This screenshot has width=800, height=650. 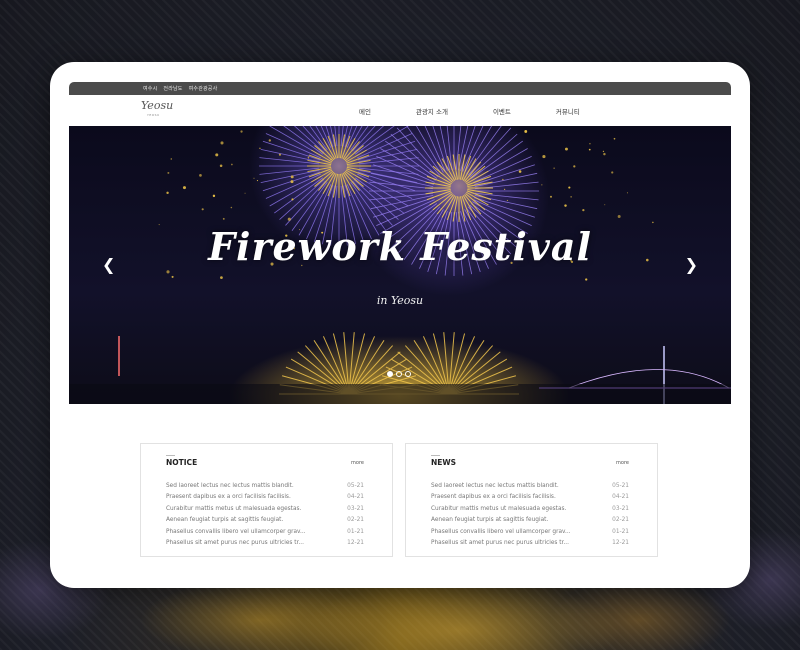 I want to click on menu-item-events: 이벤트, so click(x=502, y=111).